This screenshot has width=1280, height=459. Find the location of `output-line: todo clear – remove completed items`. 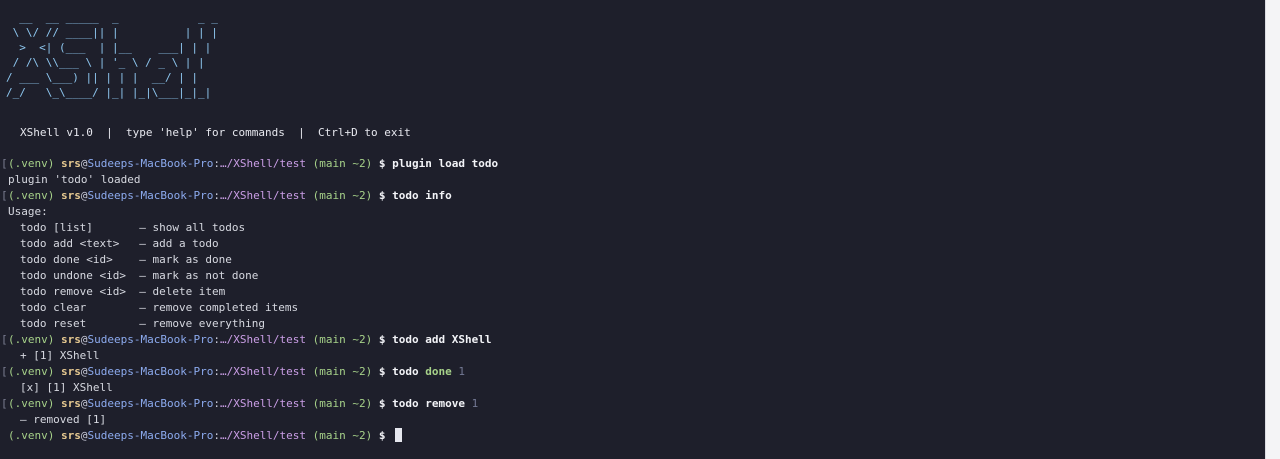

output-line: todo clear – remove completed items is located at coordinates (159, 307).